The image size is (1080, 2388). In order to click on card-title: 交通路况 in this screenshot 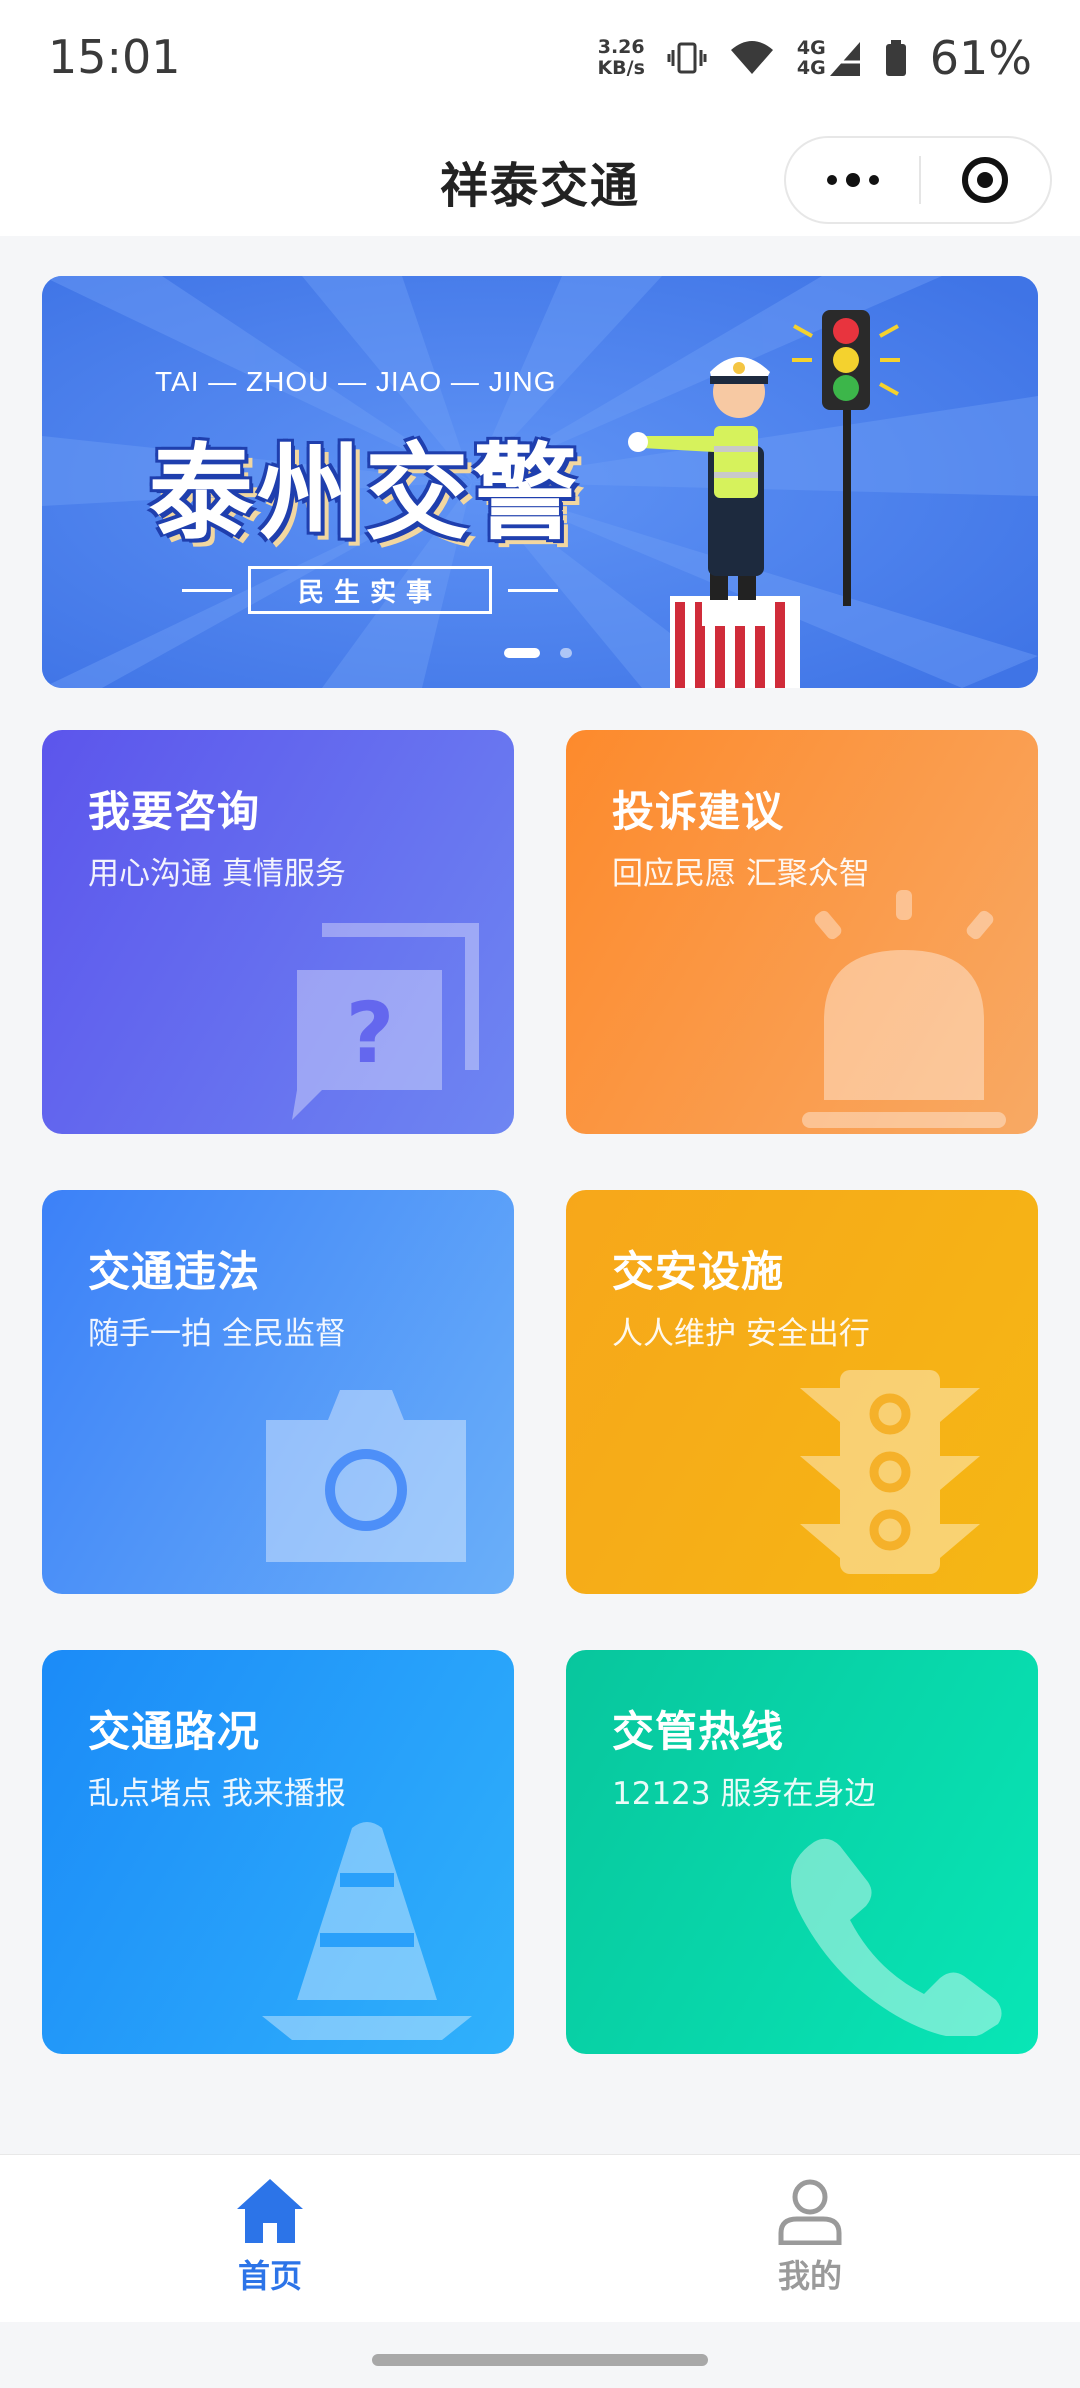, I will do `click(174, 1731)`.